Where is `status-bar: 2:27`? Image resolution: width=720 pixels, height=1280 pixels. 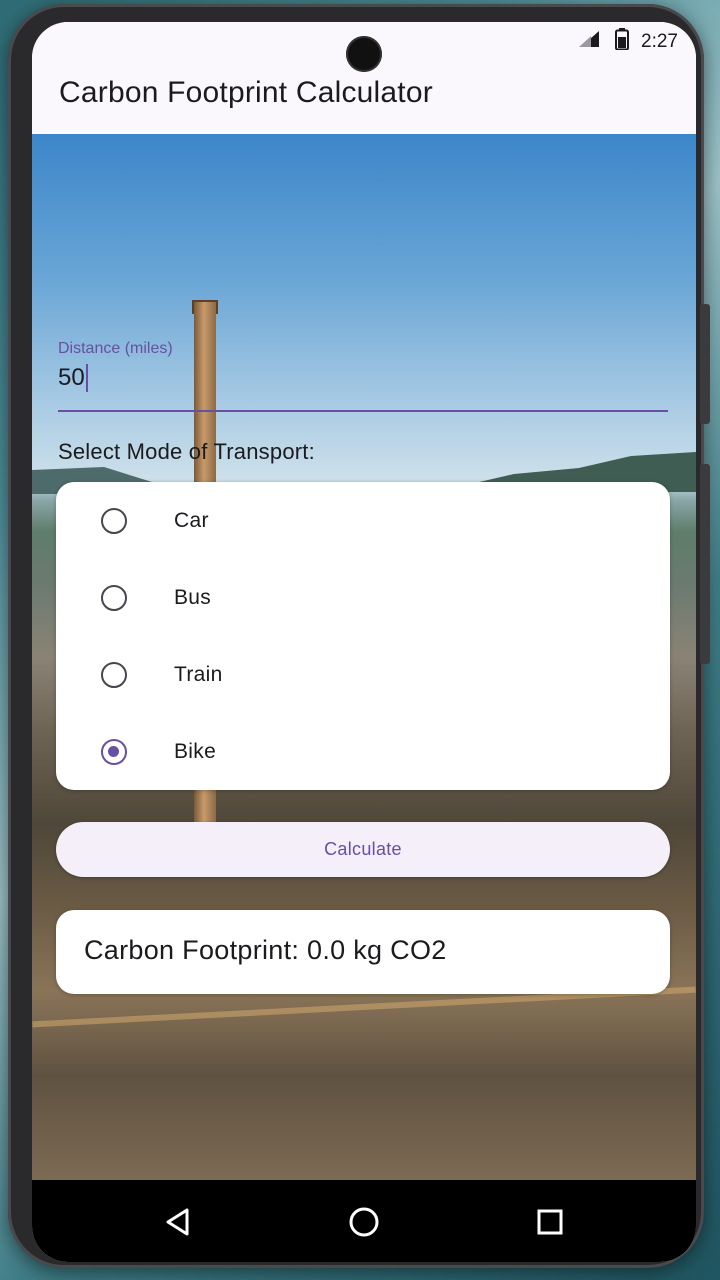 status-bar: 2:27 is located at coordinates (627, 42).